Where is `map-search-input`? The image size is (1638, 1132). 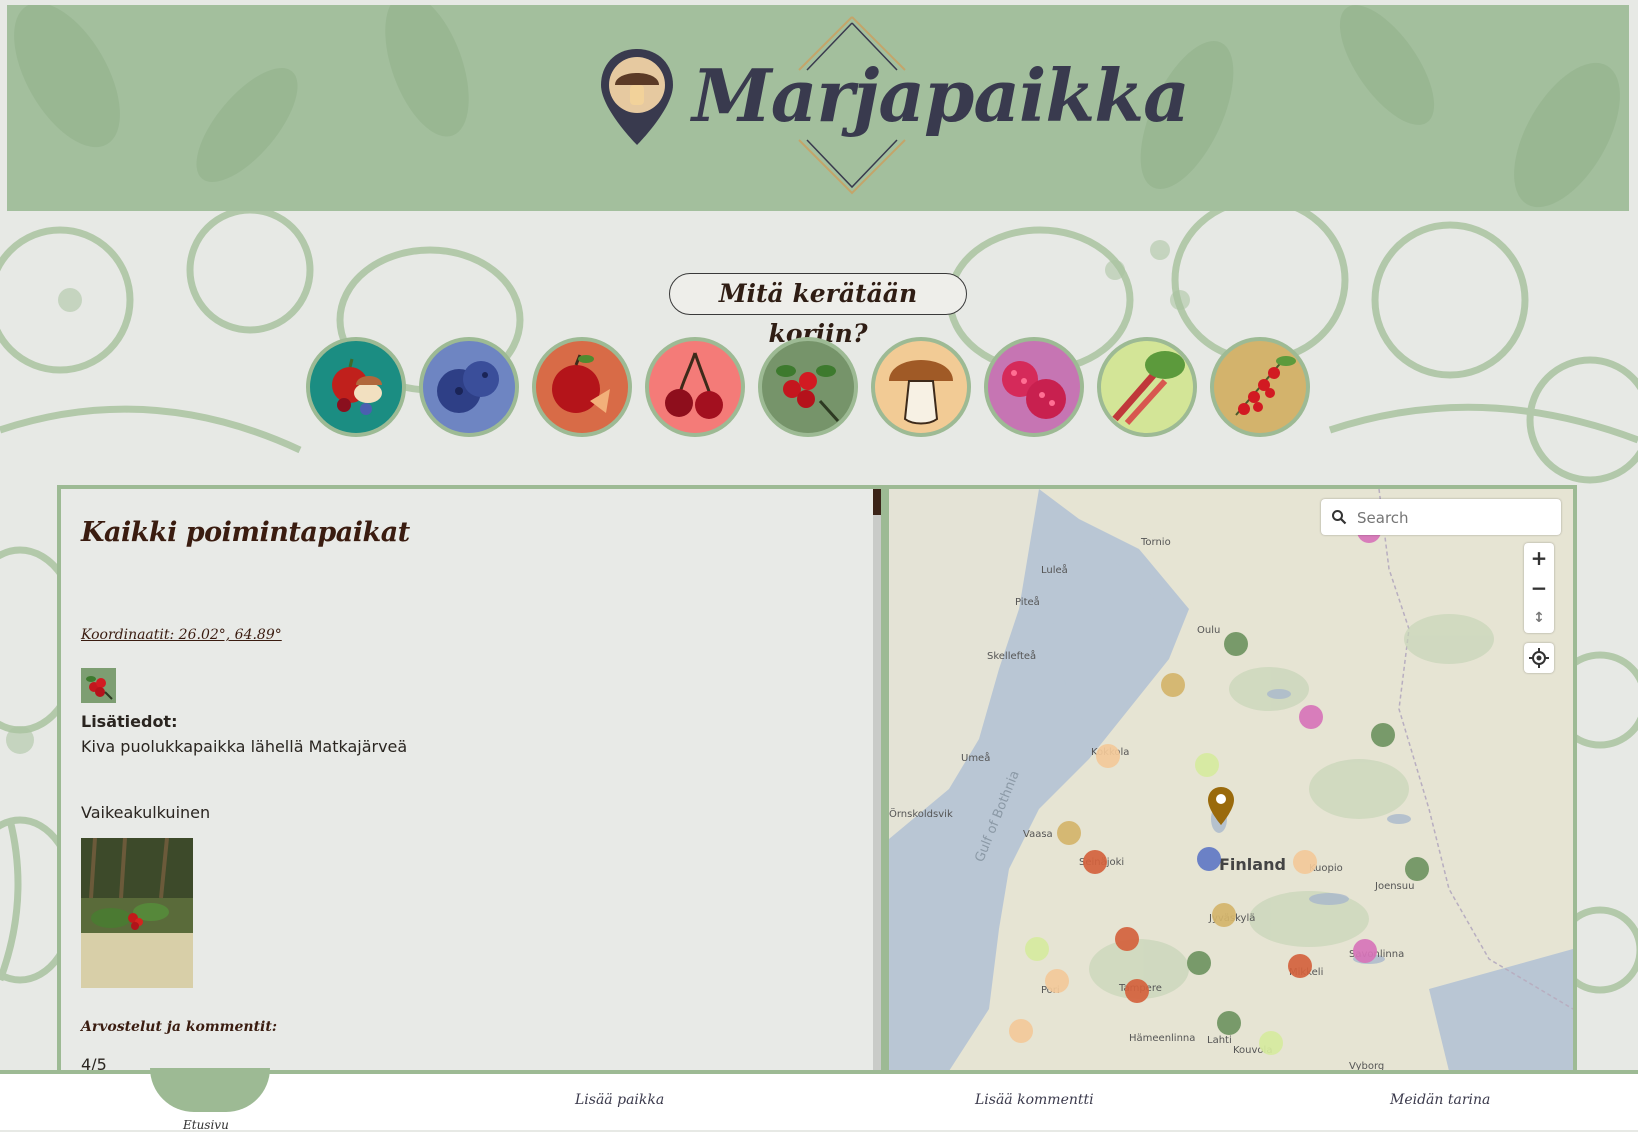
map-search-input is located at coordinates (1457, 518).